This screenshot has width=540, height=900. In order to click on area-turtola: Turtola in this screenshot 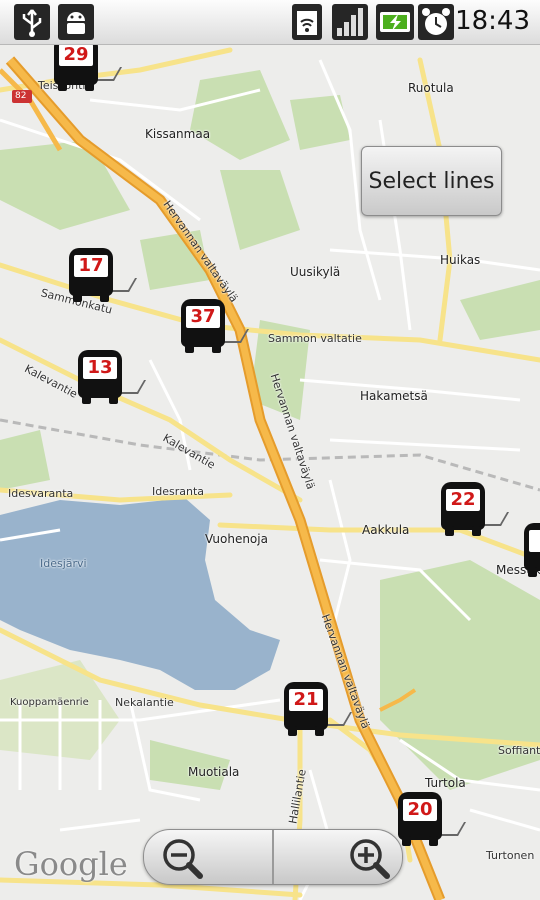, I will do `click(445, 783)`.